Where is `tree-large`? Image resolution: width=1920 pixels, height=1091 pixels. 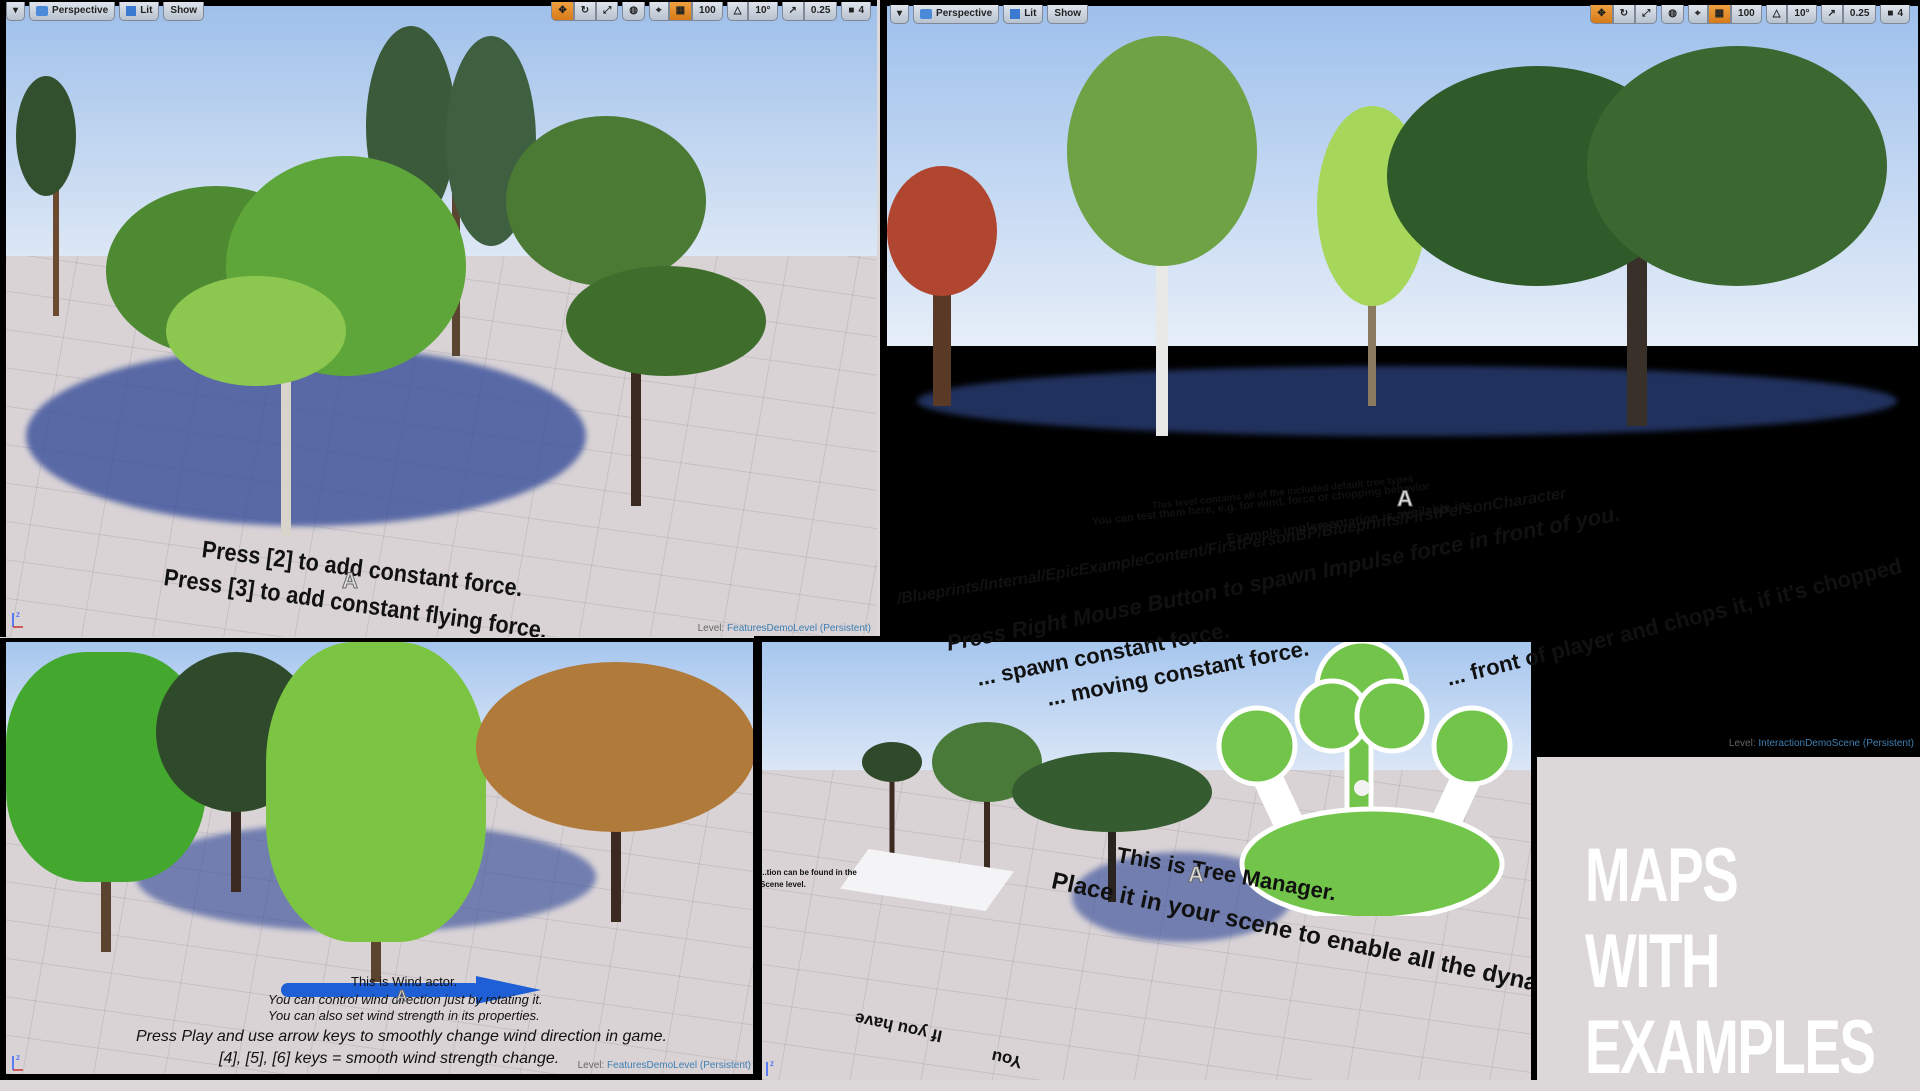 tree-large is located at coordinates (1637, 236).